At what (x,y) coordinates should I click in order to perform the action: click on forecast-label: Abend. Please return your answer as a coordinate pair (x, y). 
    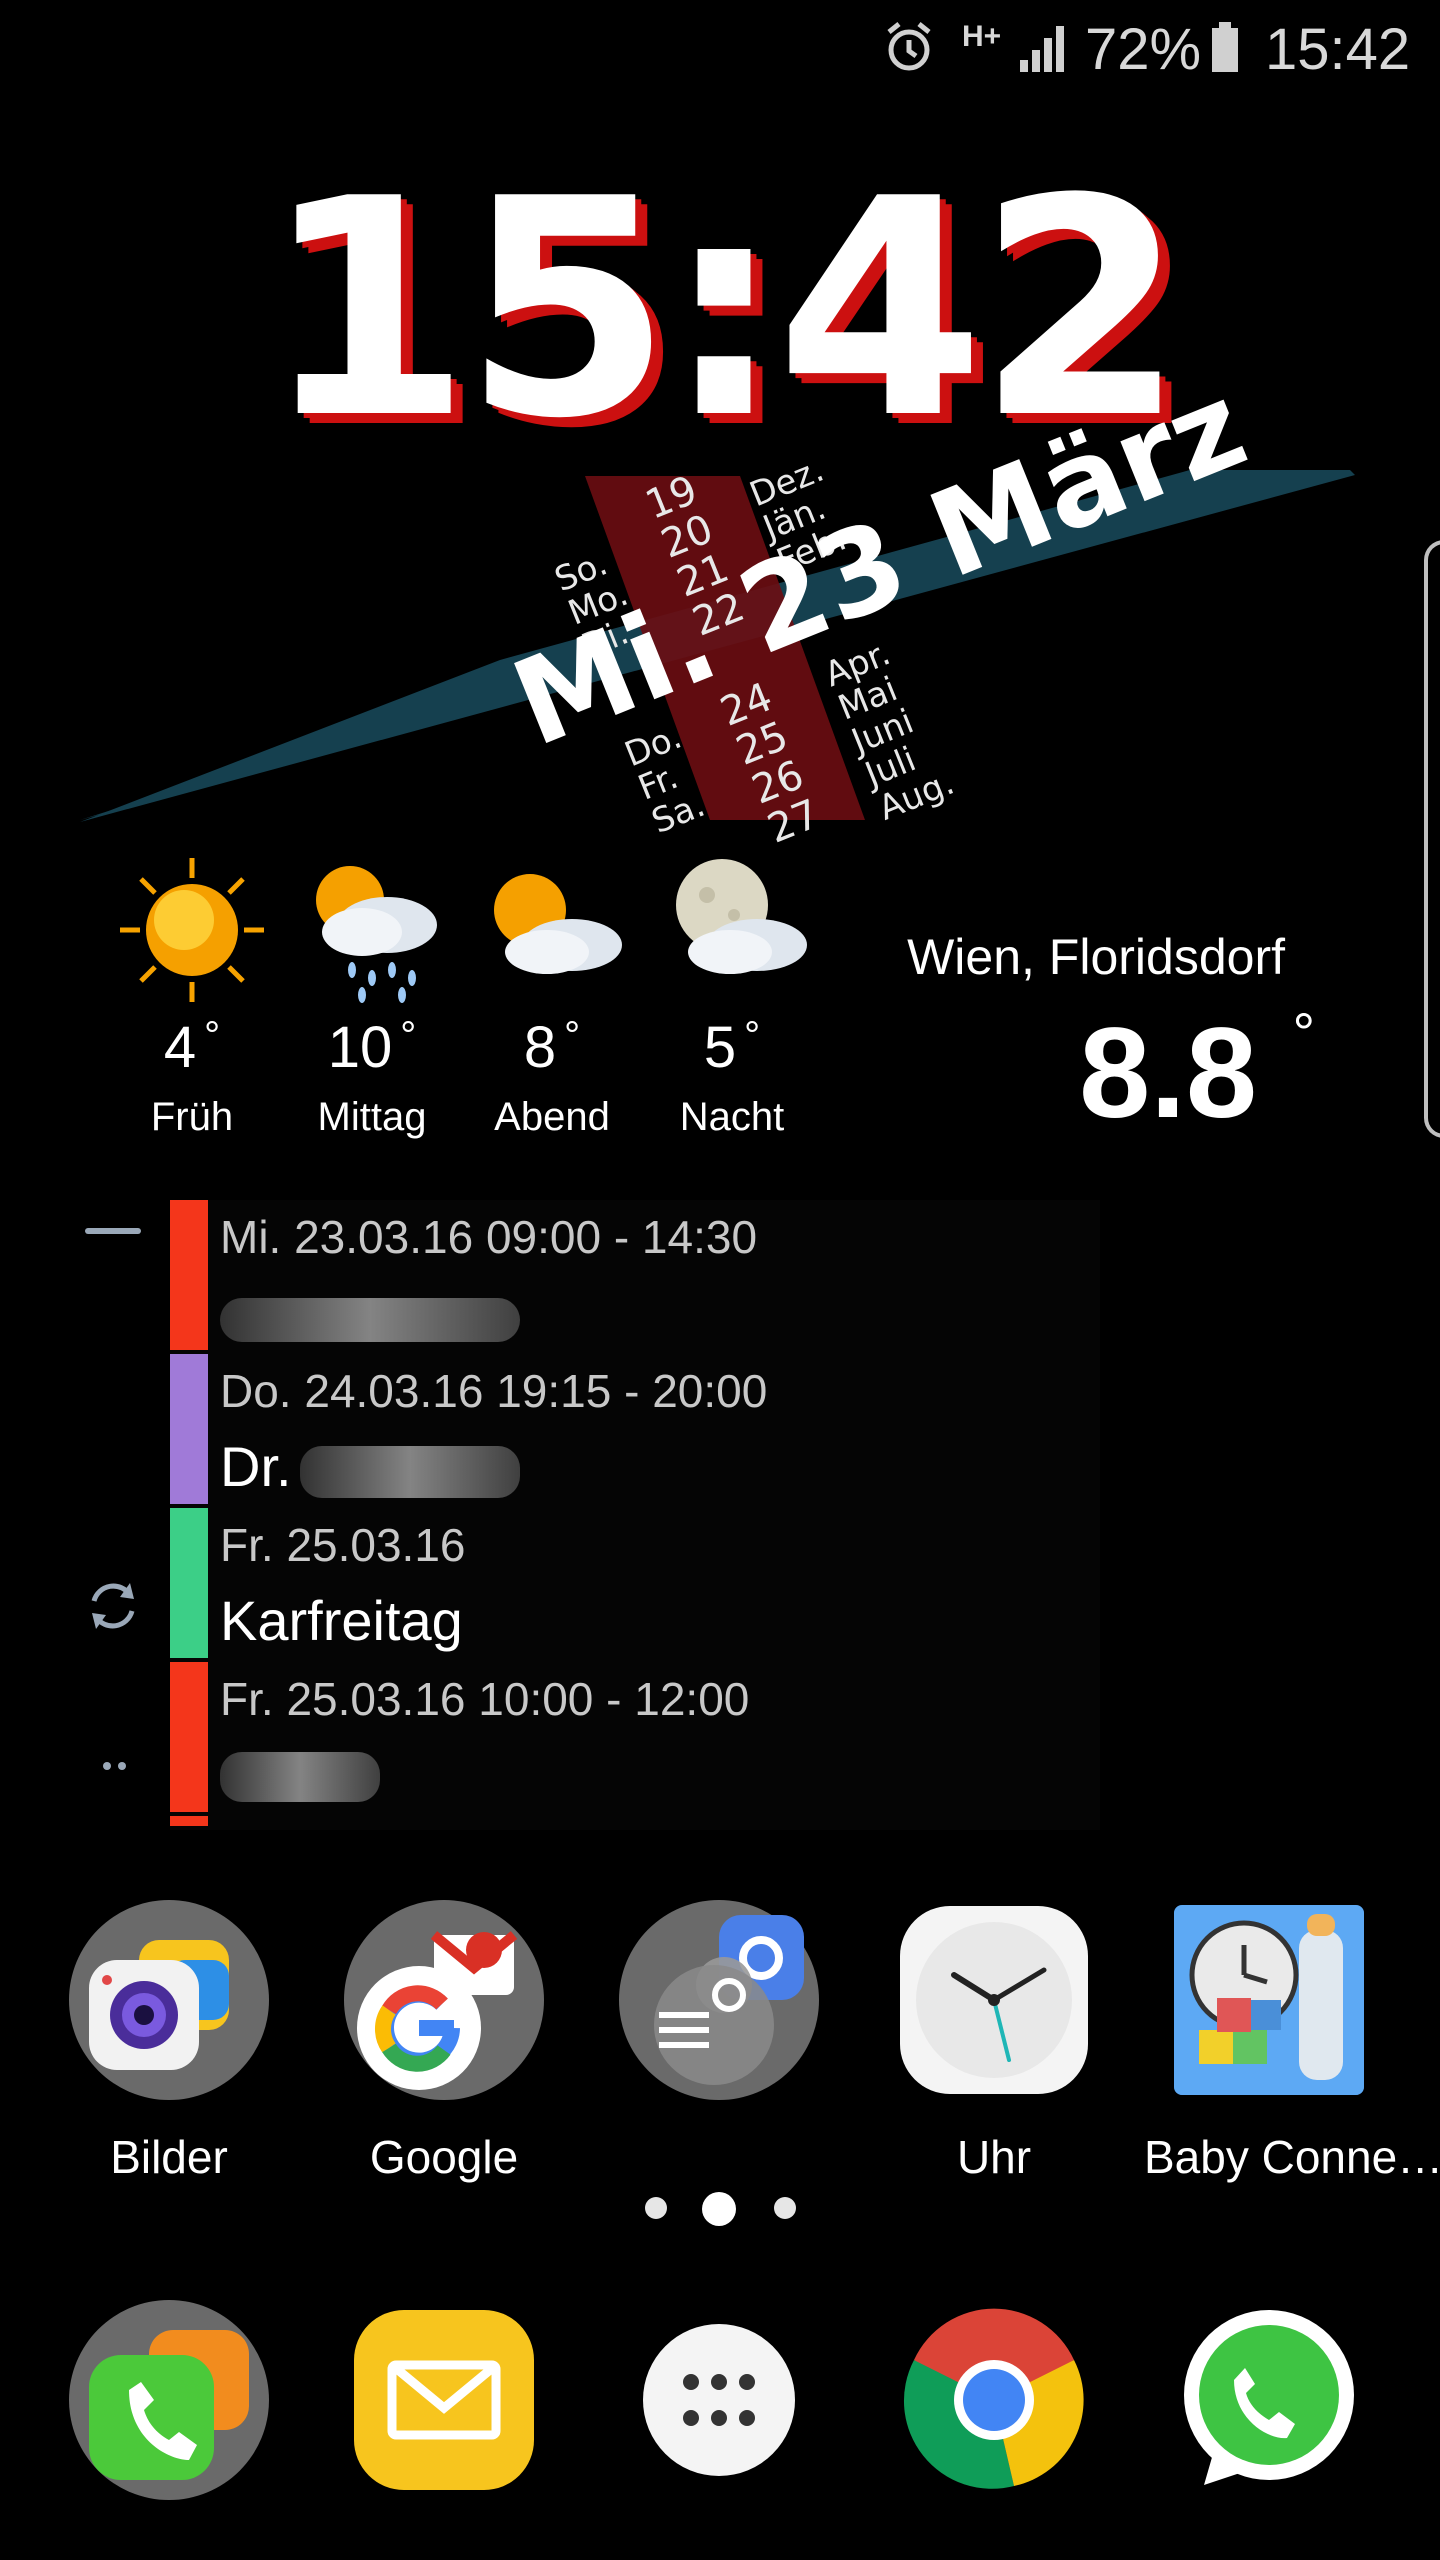
    Looking at the image, I should click on (552, 1117).